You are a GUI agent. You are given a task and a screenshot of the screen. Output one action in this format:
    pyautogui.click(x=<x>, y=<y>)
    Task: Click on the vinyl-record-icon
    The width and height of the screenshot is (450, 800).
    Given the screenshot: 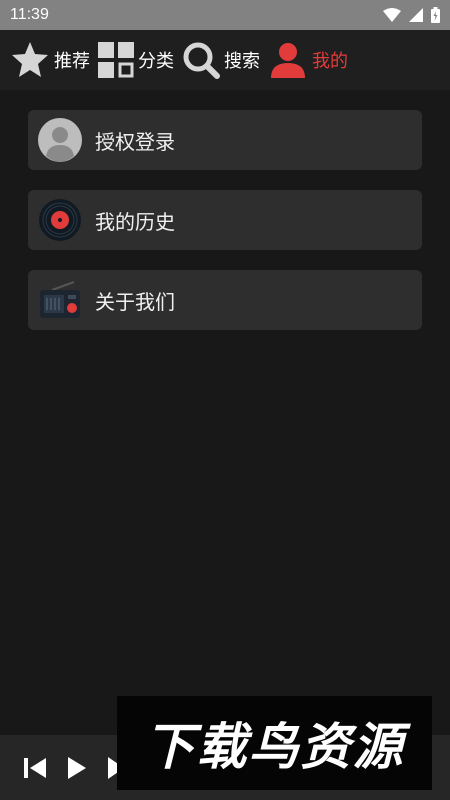 What is the action you would take?
    pyautogui.click(x=60, y=220)
    